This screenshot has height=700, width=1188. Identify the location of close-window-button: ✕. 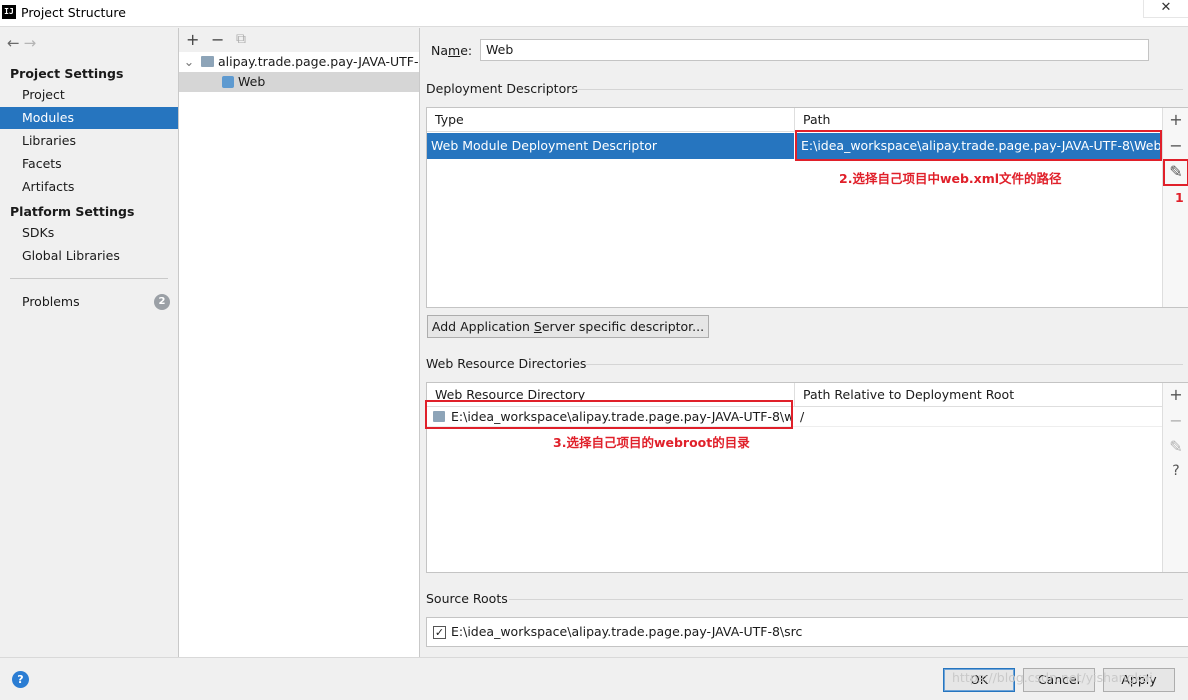
(1165, 9).